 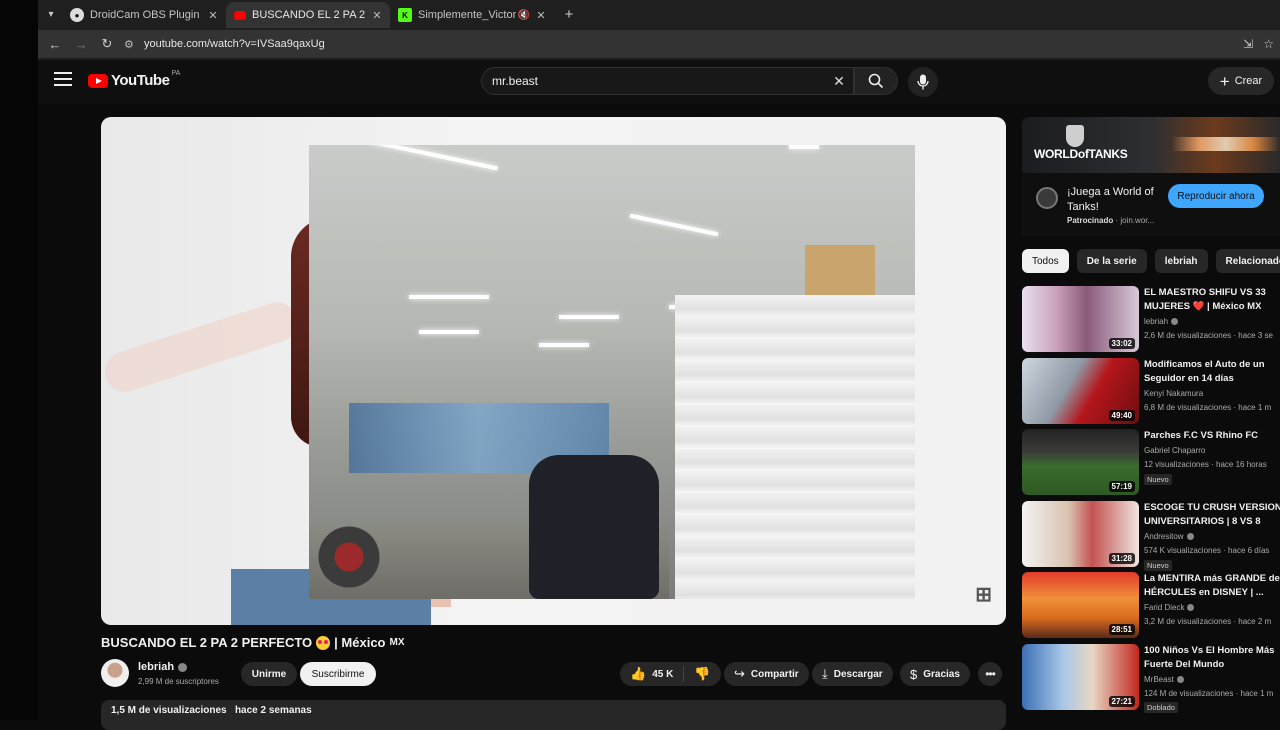 I want to click on muted-speaker-icon: 🔇, so click(x=524, y=15).